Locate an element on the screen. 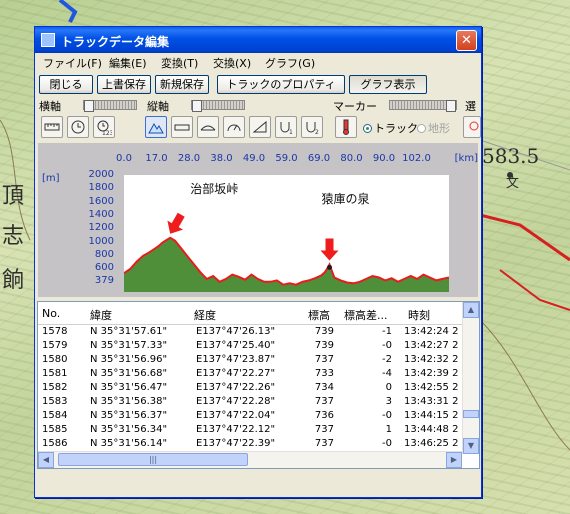 Image resolution: width=570 pixels, height=514 pixels. marker-label: マーカー is located at coordinates (355, 106).